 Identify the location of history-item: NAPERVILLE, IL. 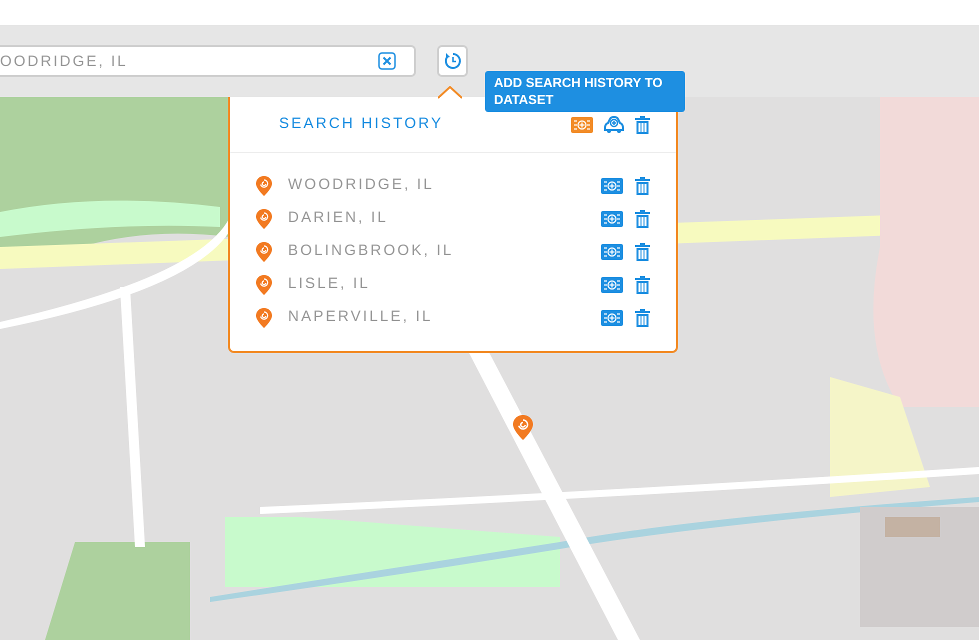
(453, 317).